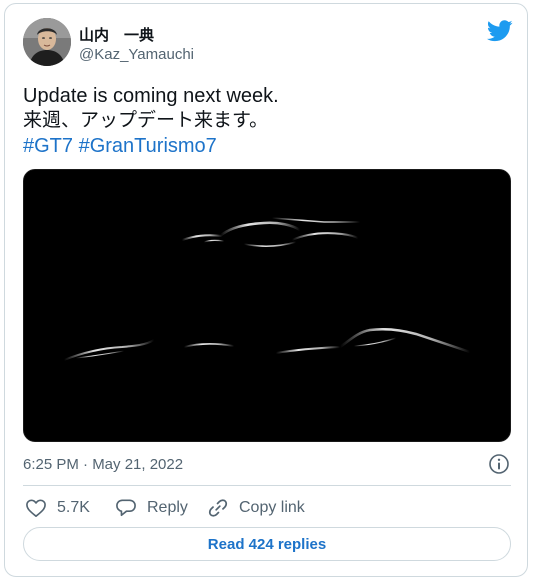  I want to click on read-replies-button: Read 424 replies, so click(267, 544).